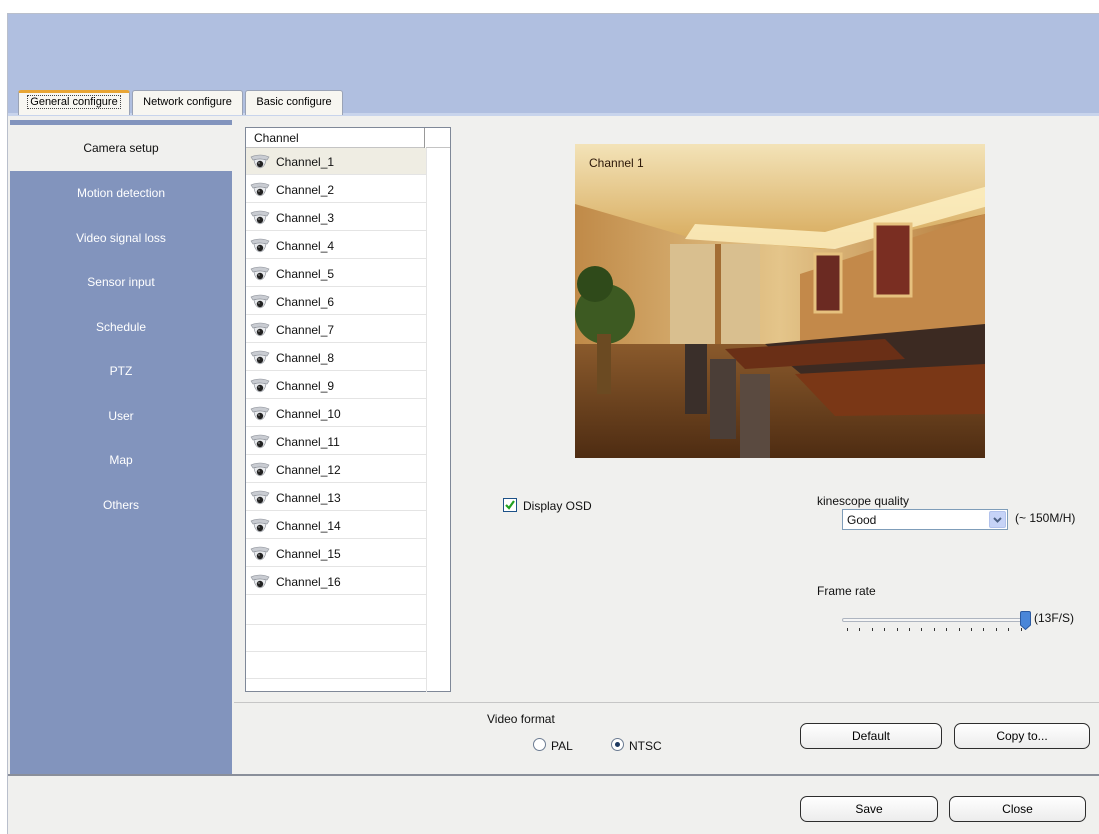  I want to click on tab-basic-configure: Basic configure, so click(294, 102).